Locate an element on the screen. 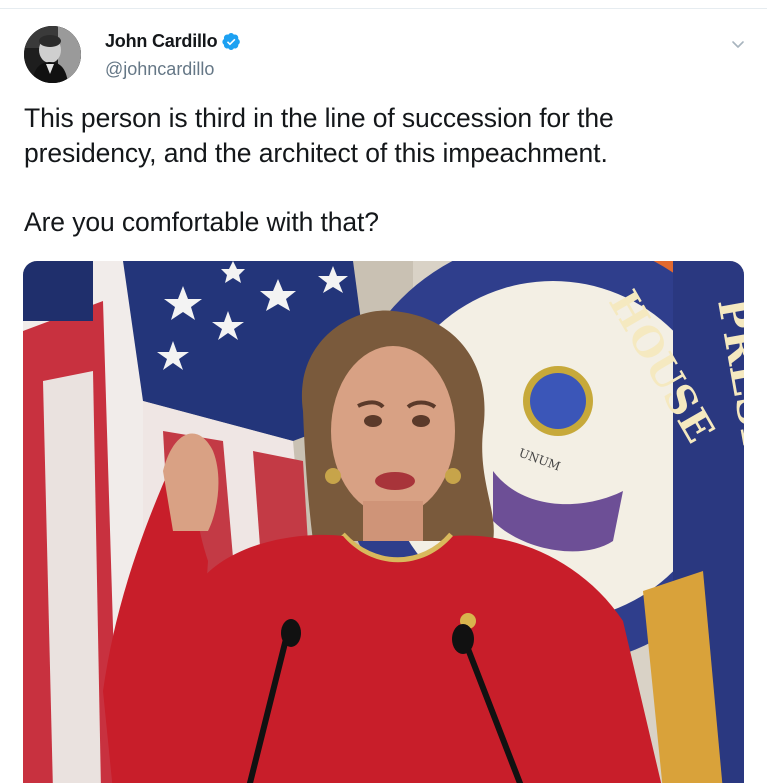  avatar-image is located at coordinates (52, 54).